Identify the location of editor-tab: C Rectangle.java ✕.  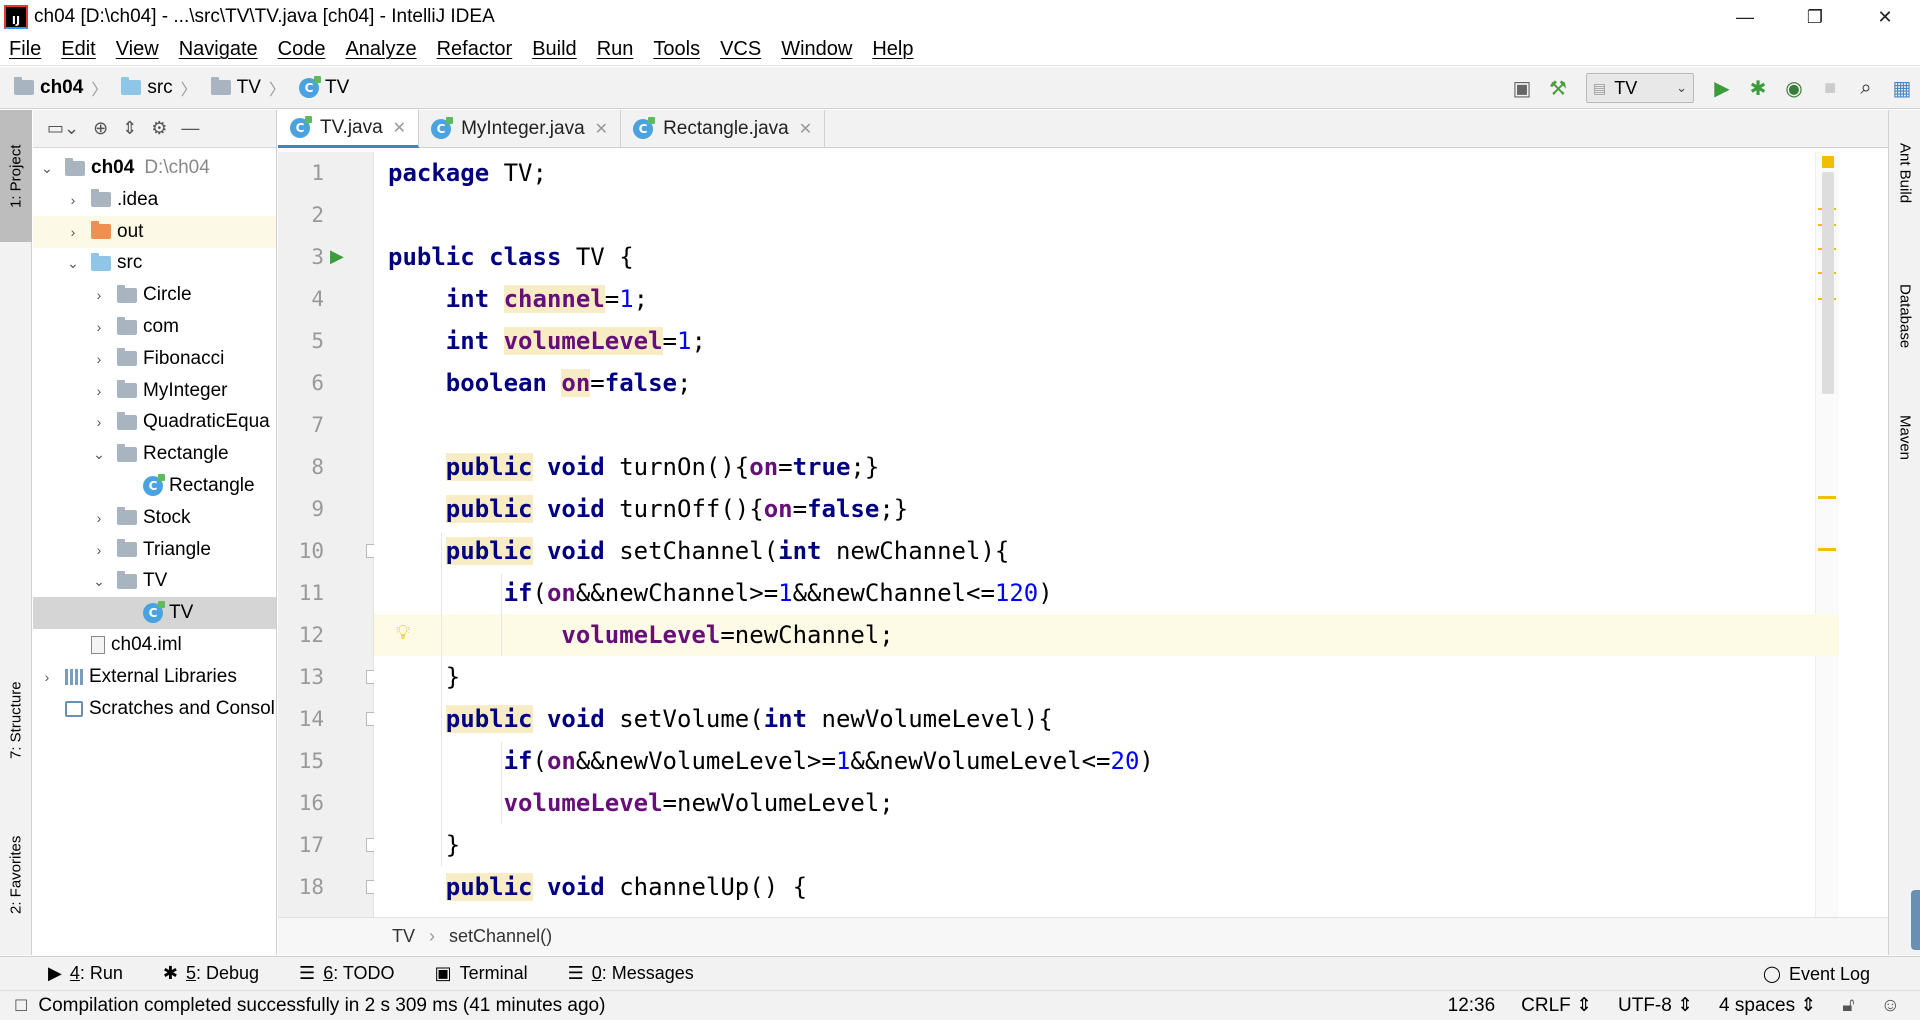
(723, 129).